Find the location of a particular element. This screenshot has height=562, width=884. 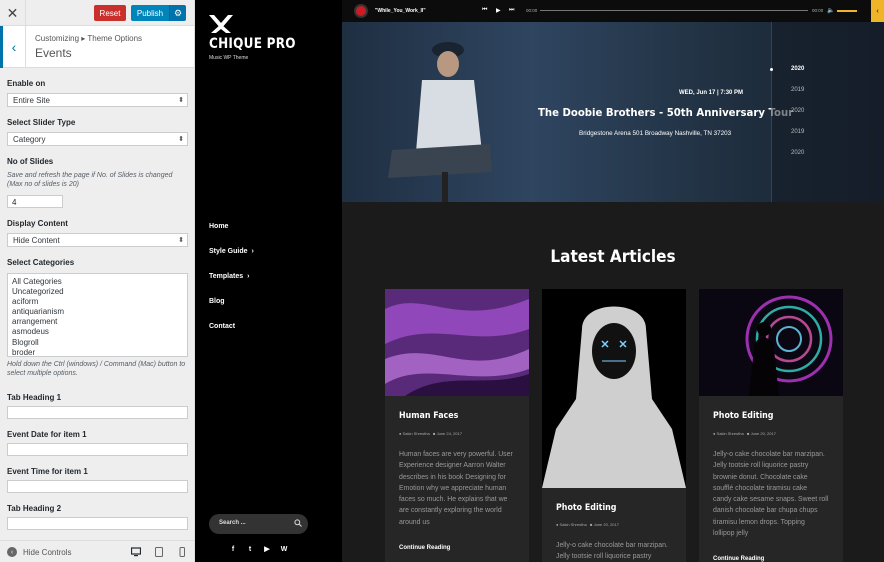

category-option: Uncategorized is located at coordinates (97, 292).